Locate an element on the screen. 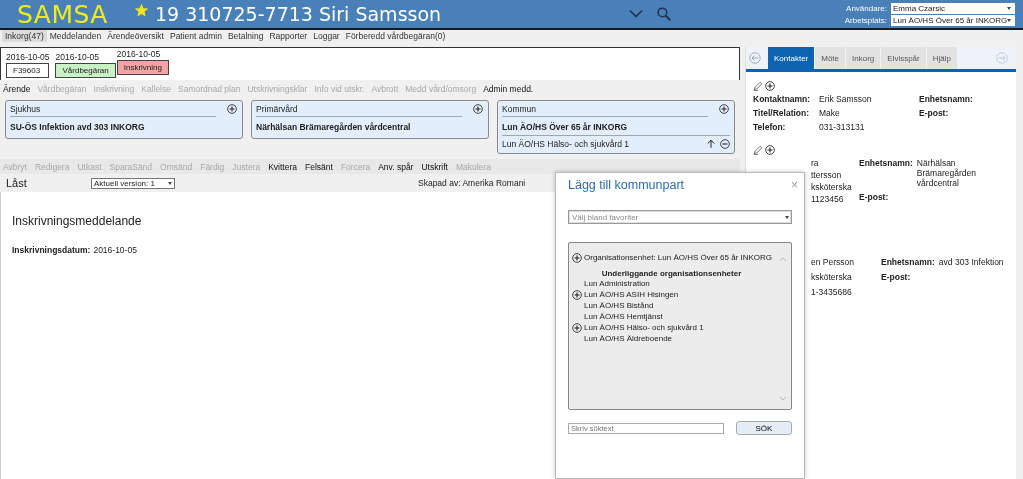 The width and height of the screenshot is (1023, 479). unit-item: Lun Administration is located at coordinates (617, 284).